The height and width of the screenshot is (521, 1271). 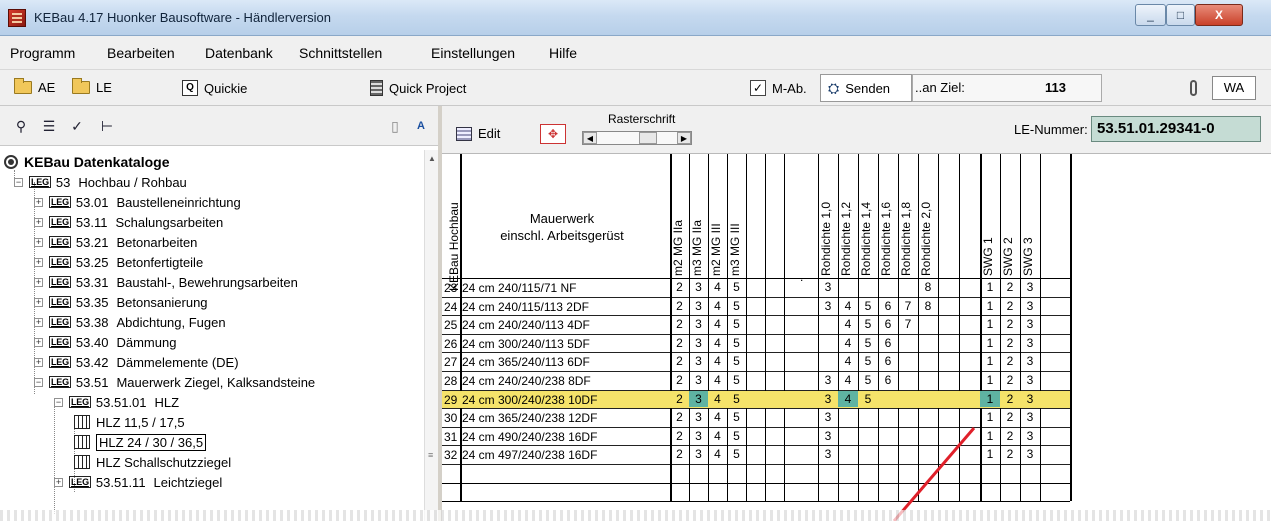 I want to click on tree-item: + LEG 53.25 Betonfertigteile, so click(x=118, y=262).